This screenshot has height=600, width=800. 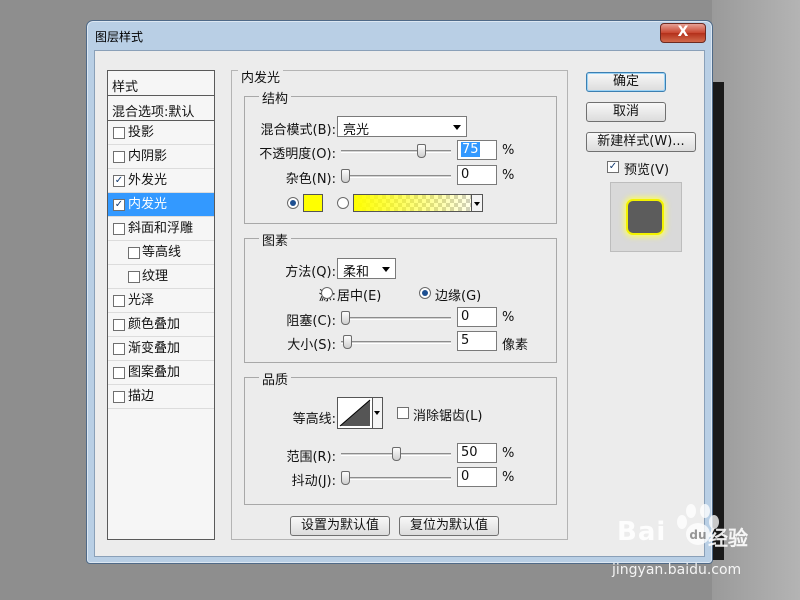 What do you see at coordinates (161, 325) in the screenshot?
I see `style-item: 颜色叠加` at bounding box center [161, 325].